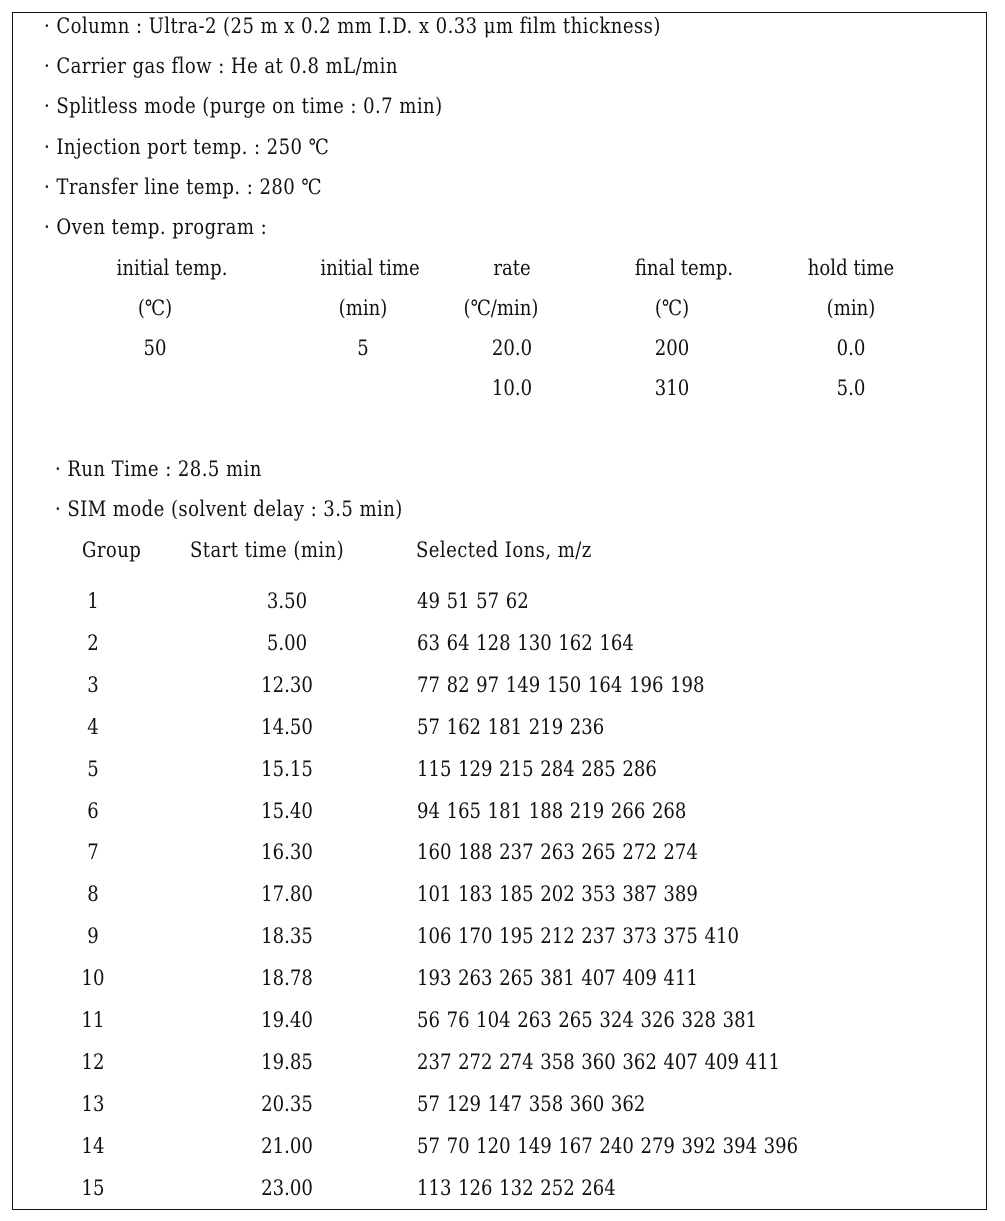 The width and height of the screenshot is (1005, 1221). Describe the element at coordinates (672, 388) in the screenshot. I see `oven-value-cell: 310` at that location.